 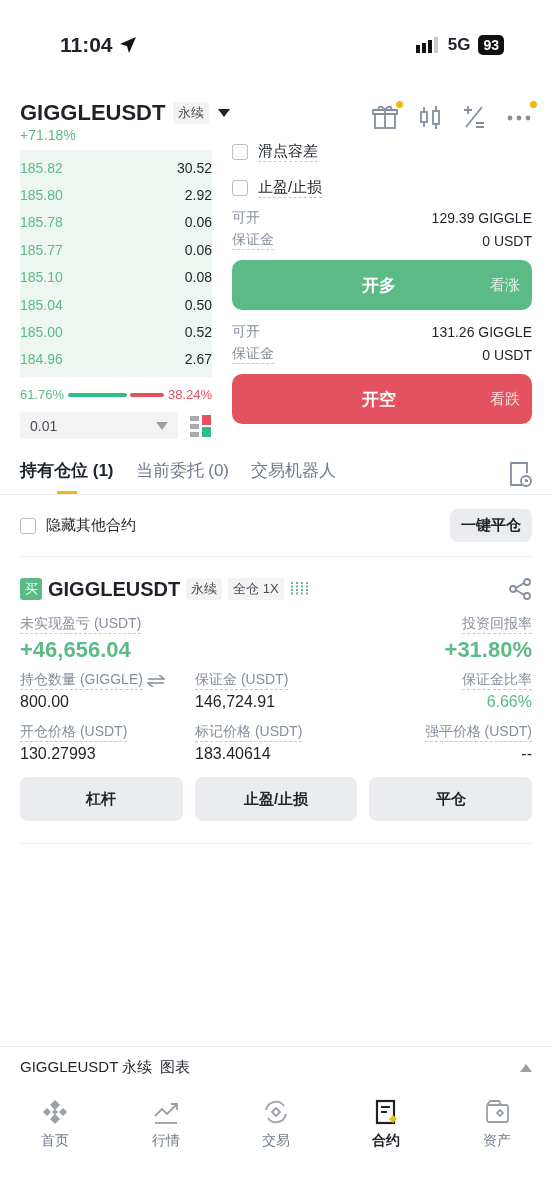 What do you see at coordinates (99, 426) in the screenshot?
I see `precision-select: 0.01` at bounding box center [99, 426].